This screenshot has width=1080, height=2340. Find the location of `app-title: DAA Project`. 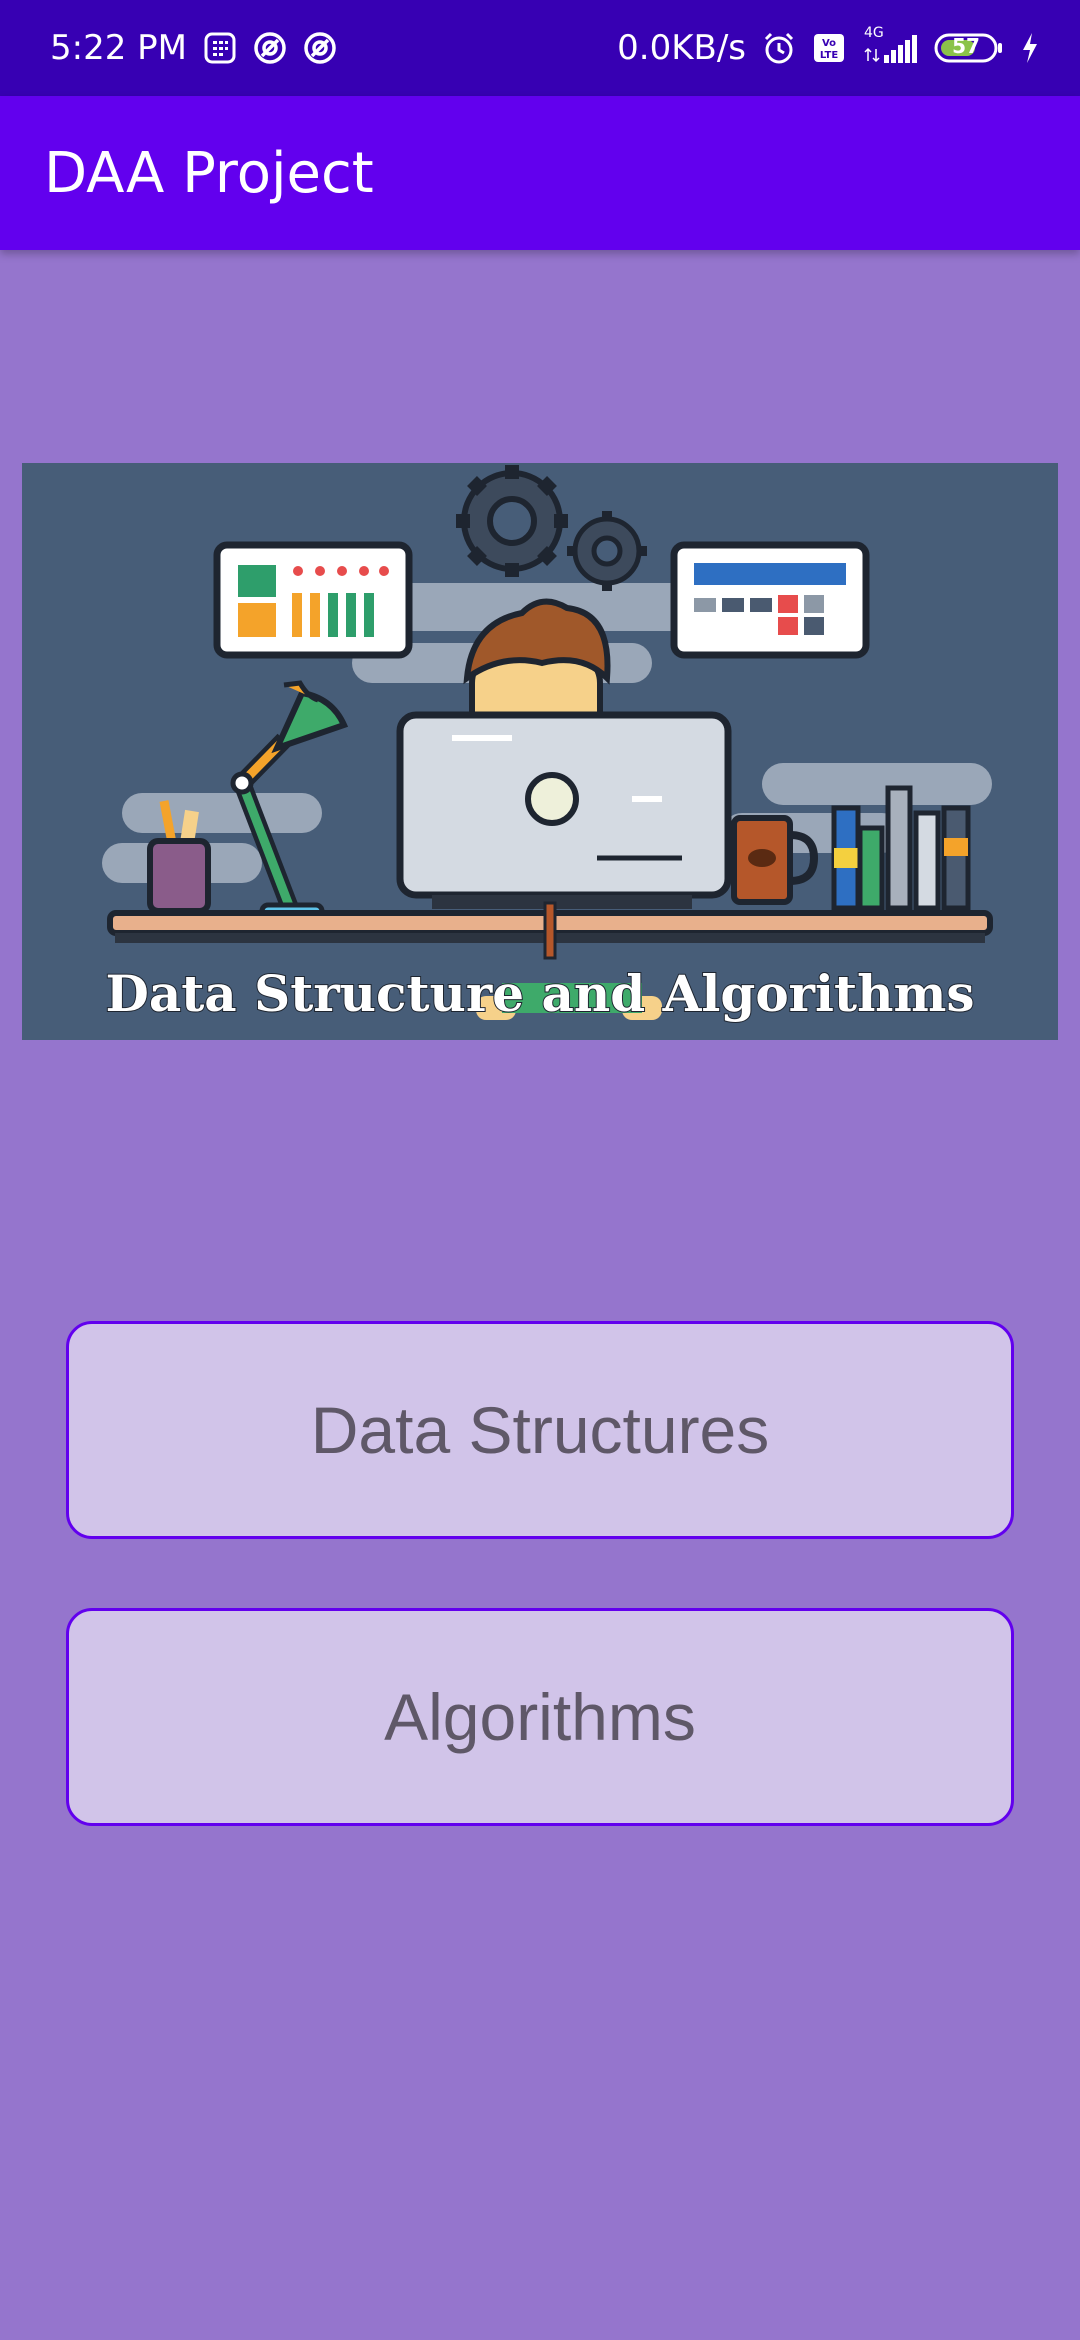

app-title: DAA Project is located at coordinates (209, 173).